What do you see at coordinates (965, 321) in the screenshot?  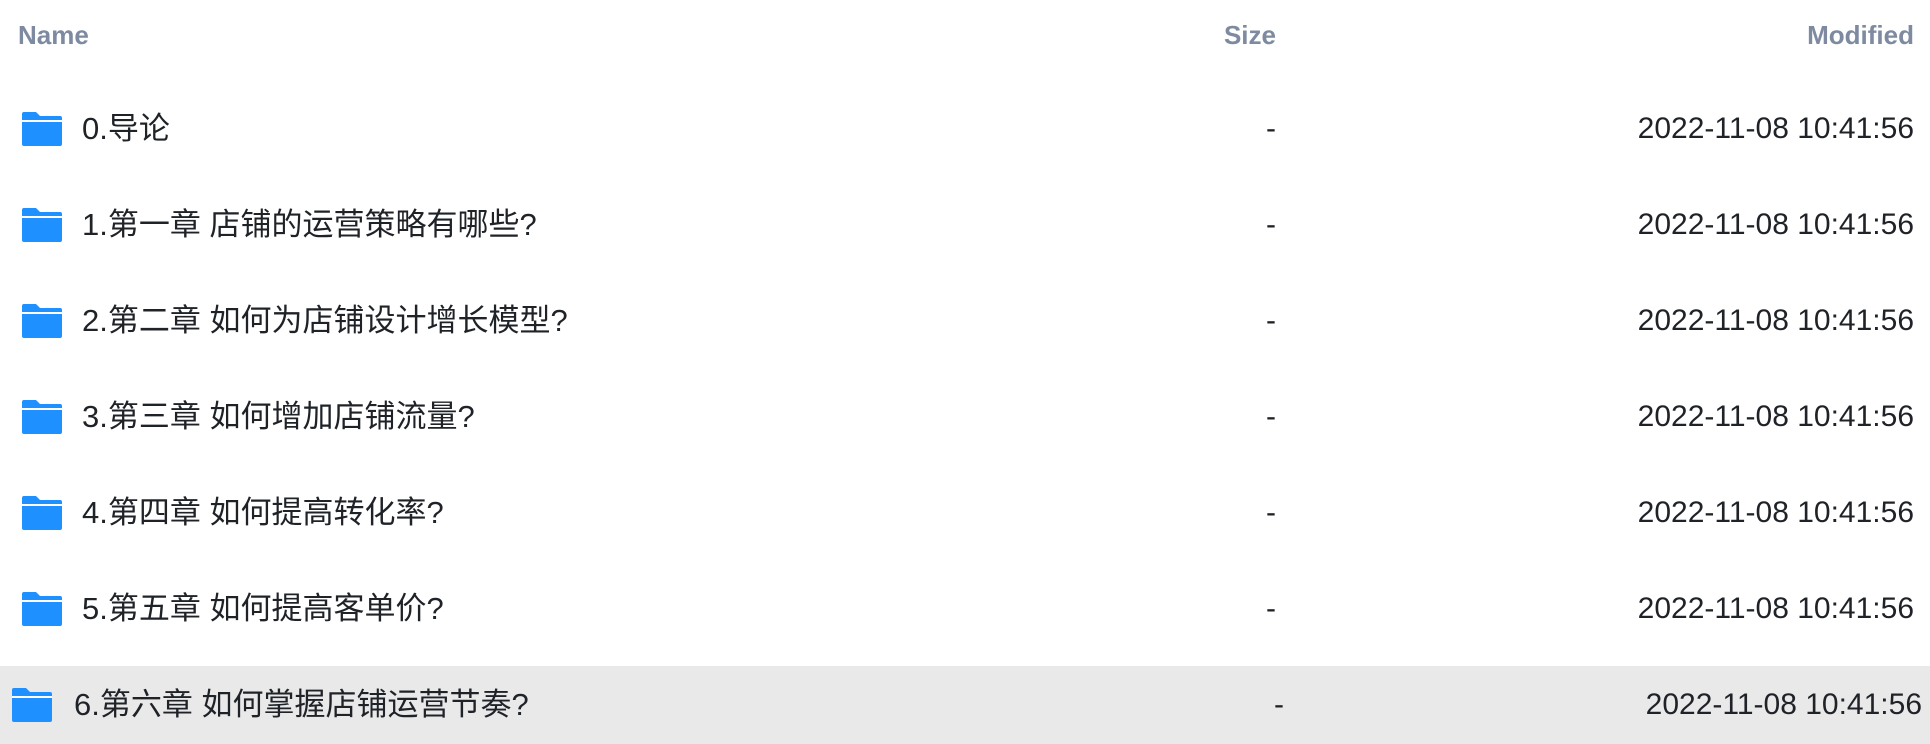 I see `table-row: 2.第二章 如何为店铺设计增长模型? - 2022-11-08 10:41:56` at bounding box center [965, 321].